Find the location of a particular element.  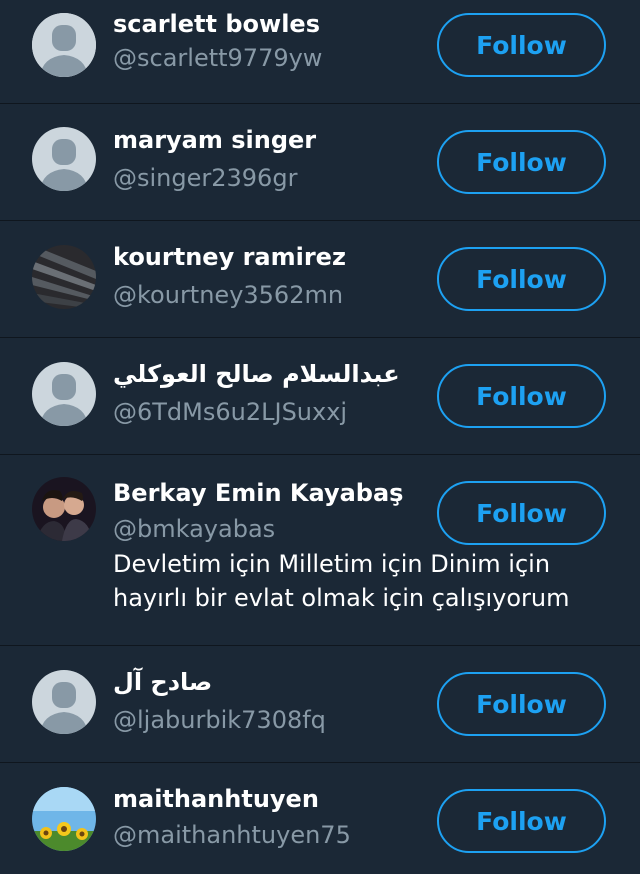

user-row: maryam singer @singer2396gr Follow is located at coordinates (320, 162).